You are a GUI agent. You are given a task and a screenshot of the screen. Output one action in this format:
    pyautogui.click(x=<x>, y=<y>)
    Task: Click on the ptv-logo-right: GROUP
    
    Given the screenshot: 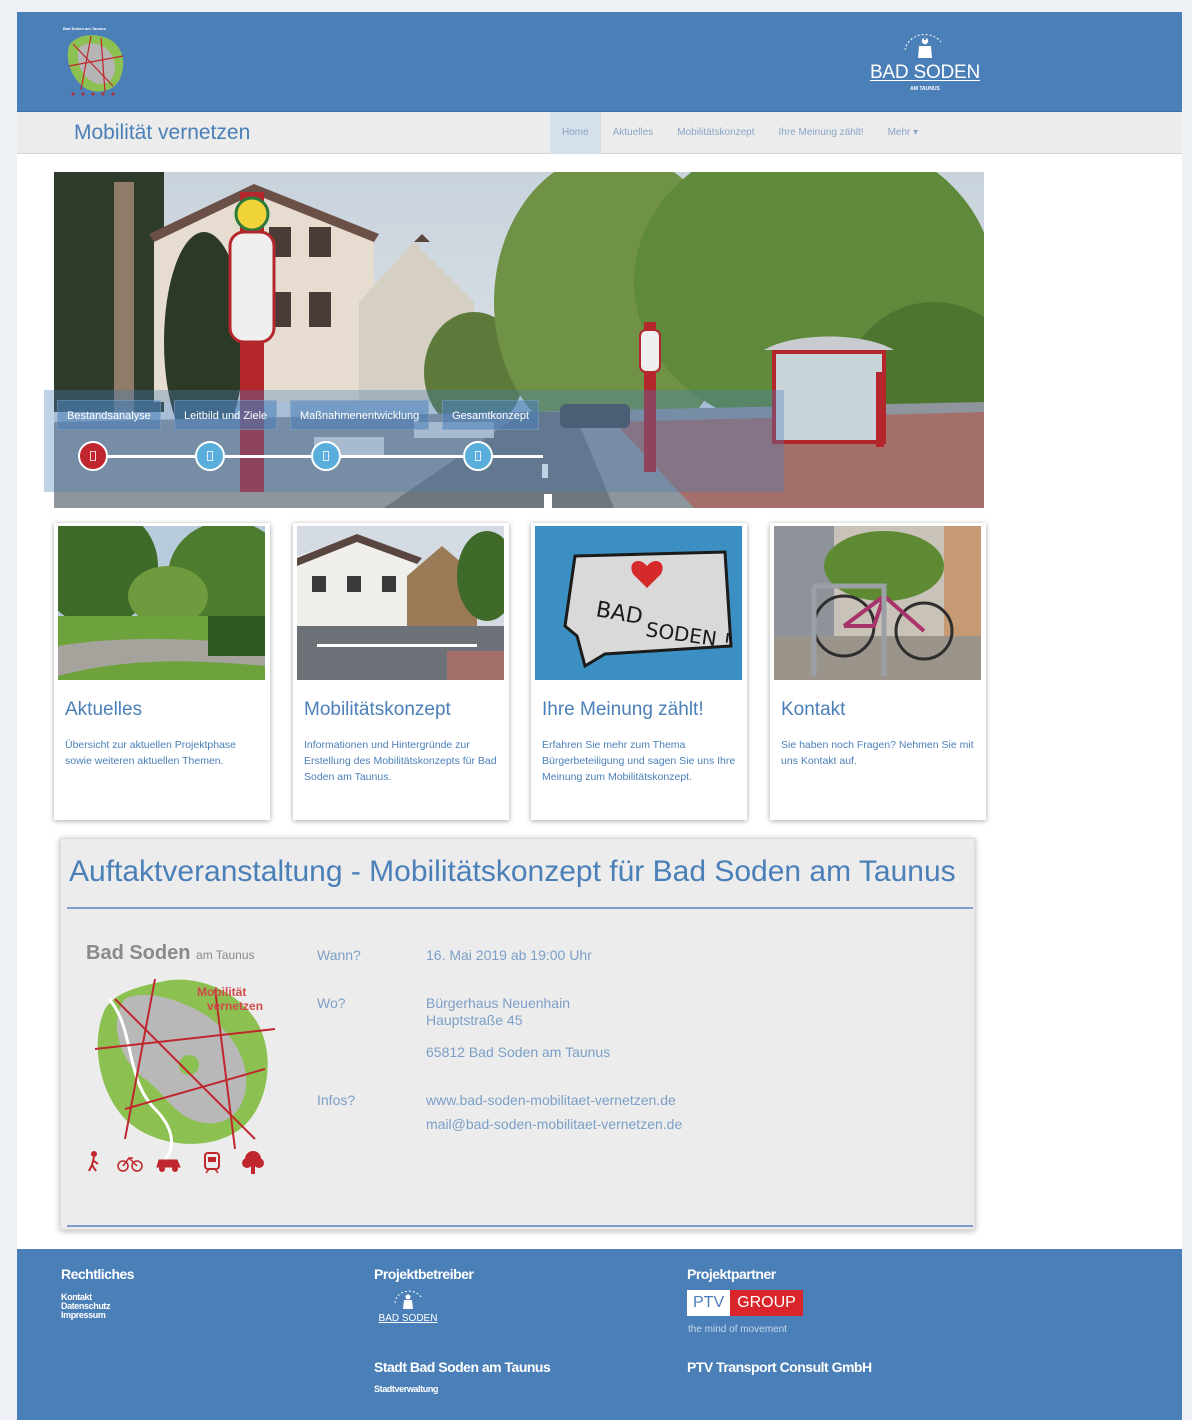 What is the action you would take?
    pyautogui.click(x=766, y=1303)
    